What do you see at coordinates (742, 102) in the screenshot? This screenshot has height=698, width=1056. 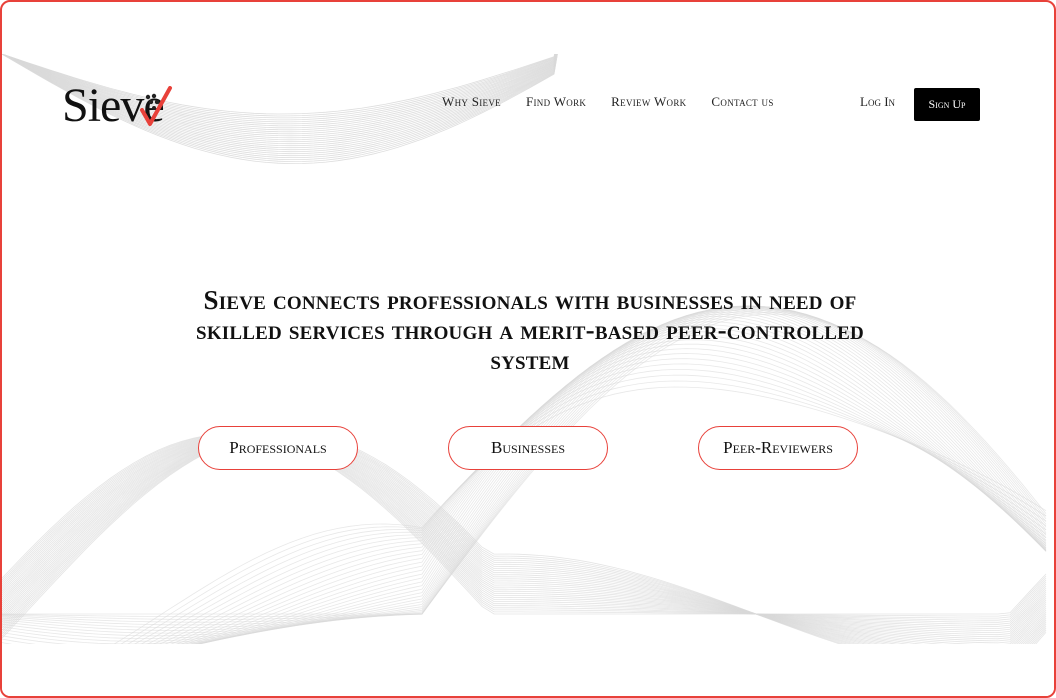 I see `nav-contact-us: Contact us` at bounding box center [742, 102].